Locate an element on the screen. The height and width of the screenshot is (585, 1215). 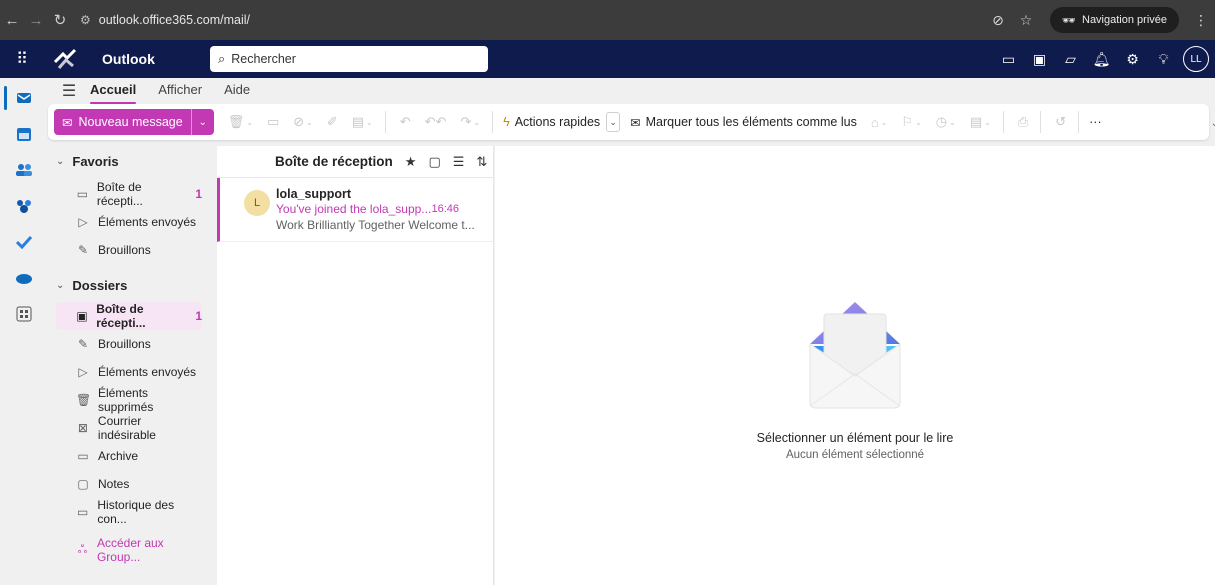
clock-icon: ◷ ⌄ is located at coordinates (946, 122).